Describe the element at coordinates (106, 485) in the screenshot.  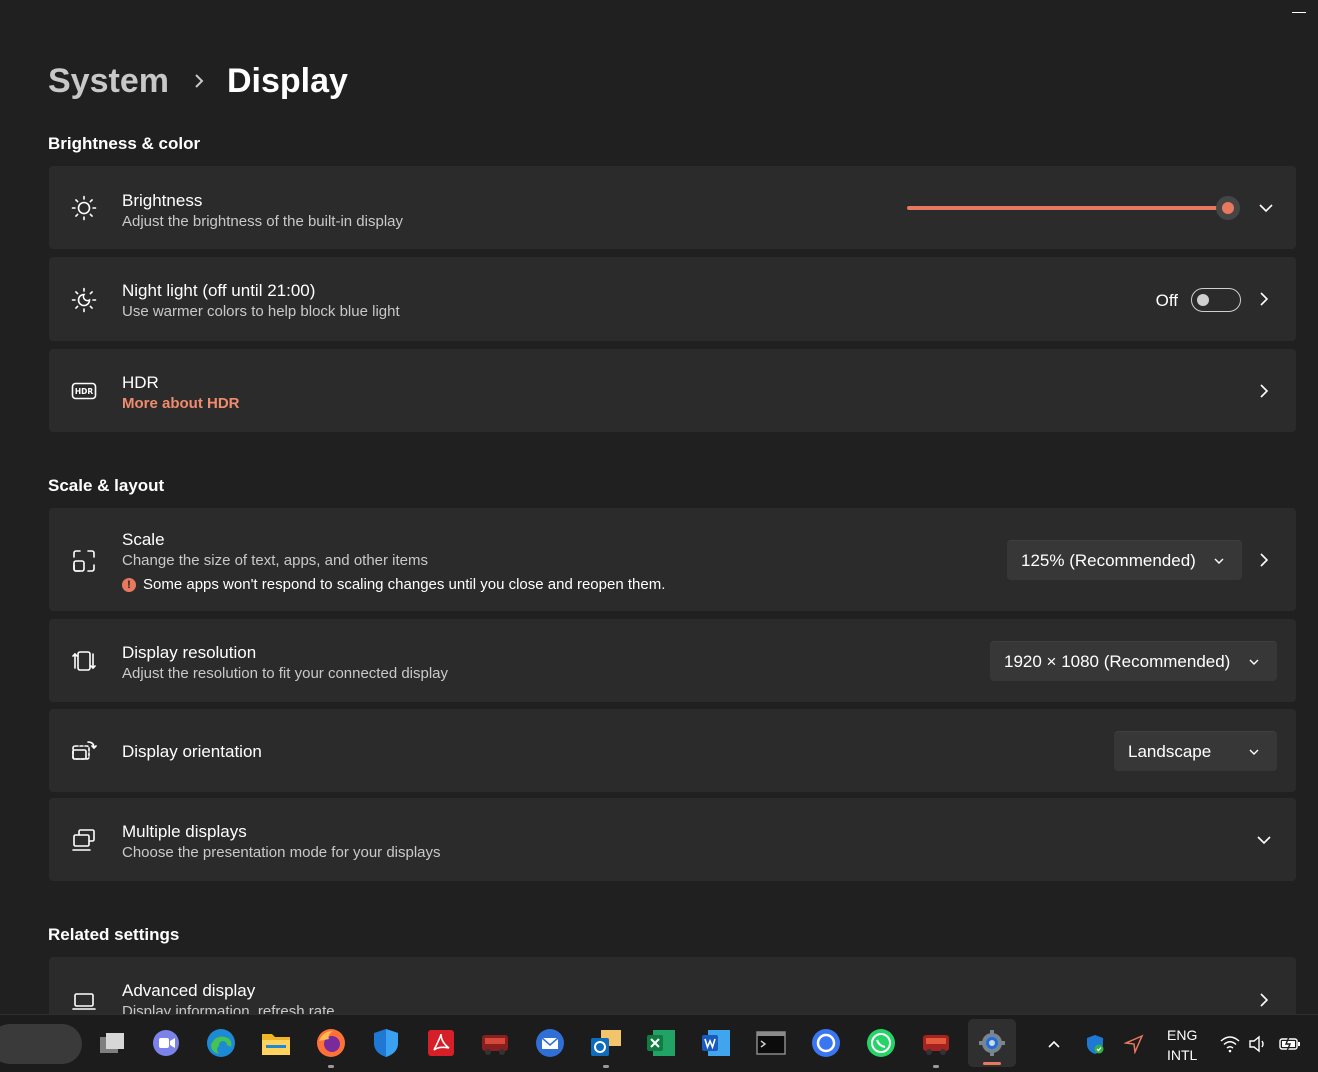
I see `section-scale-layout: Scale & layout` at that location.